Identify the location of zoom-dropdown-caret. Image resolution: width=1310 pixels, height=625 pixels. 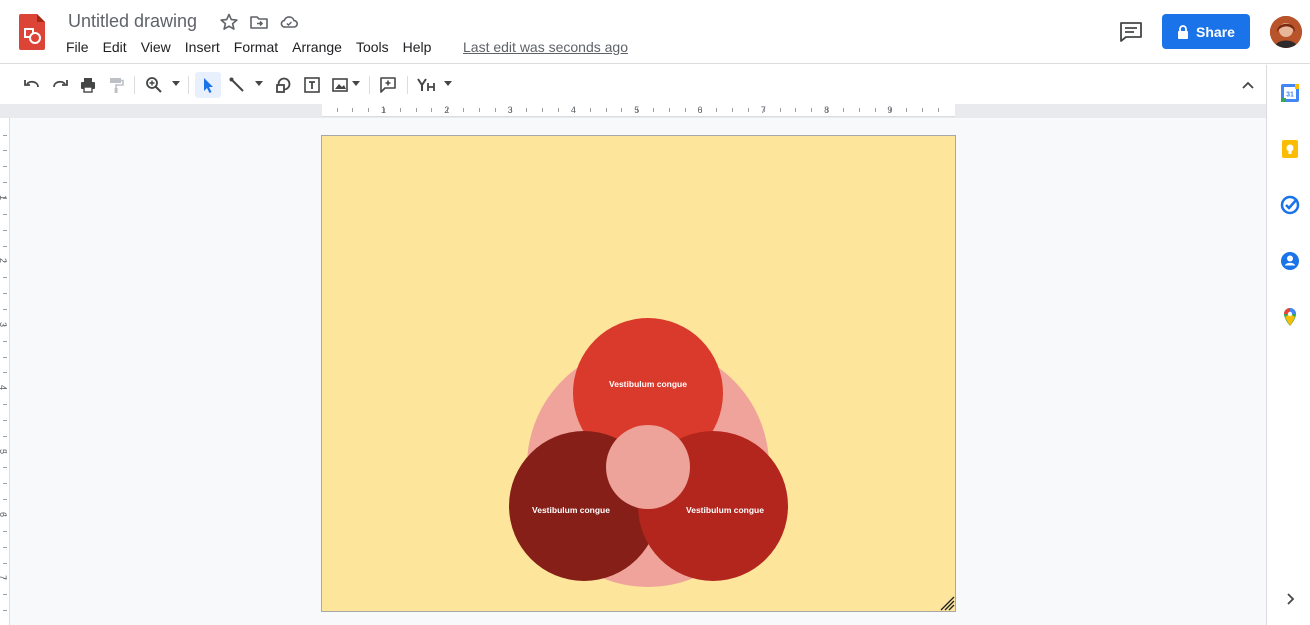
(176, 83).